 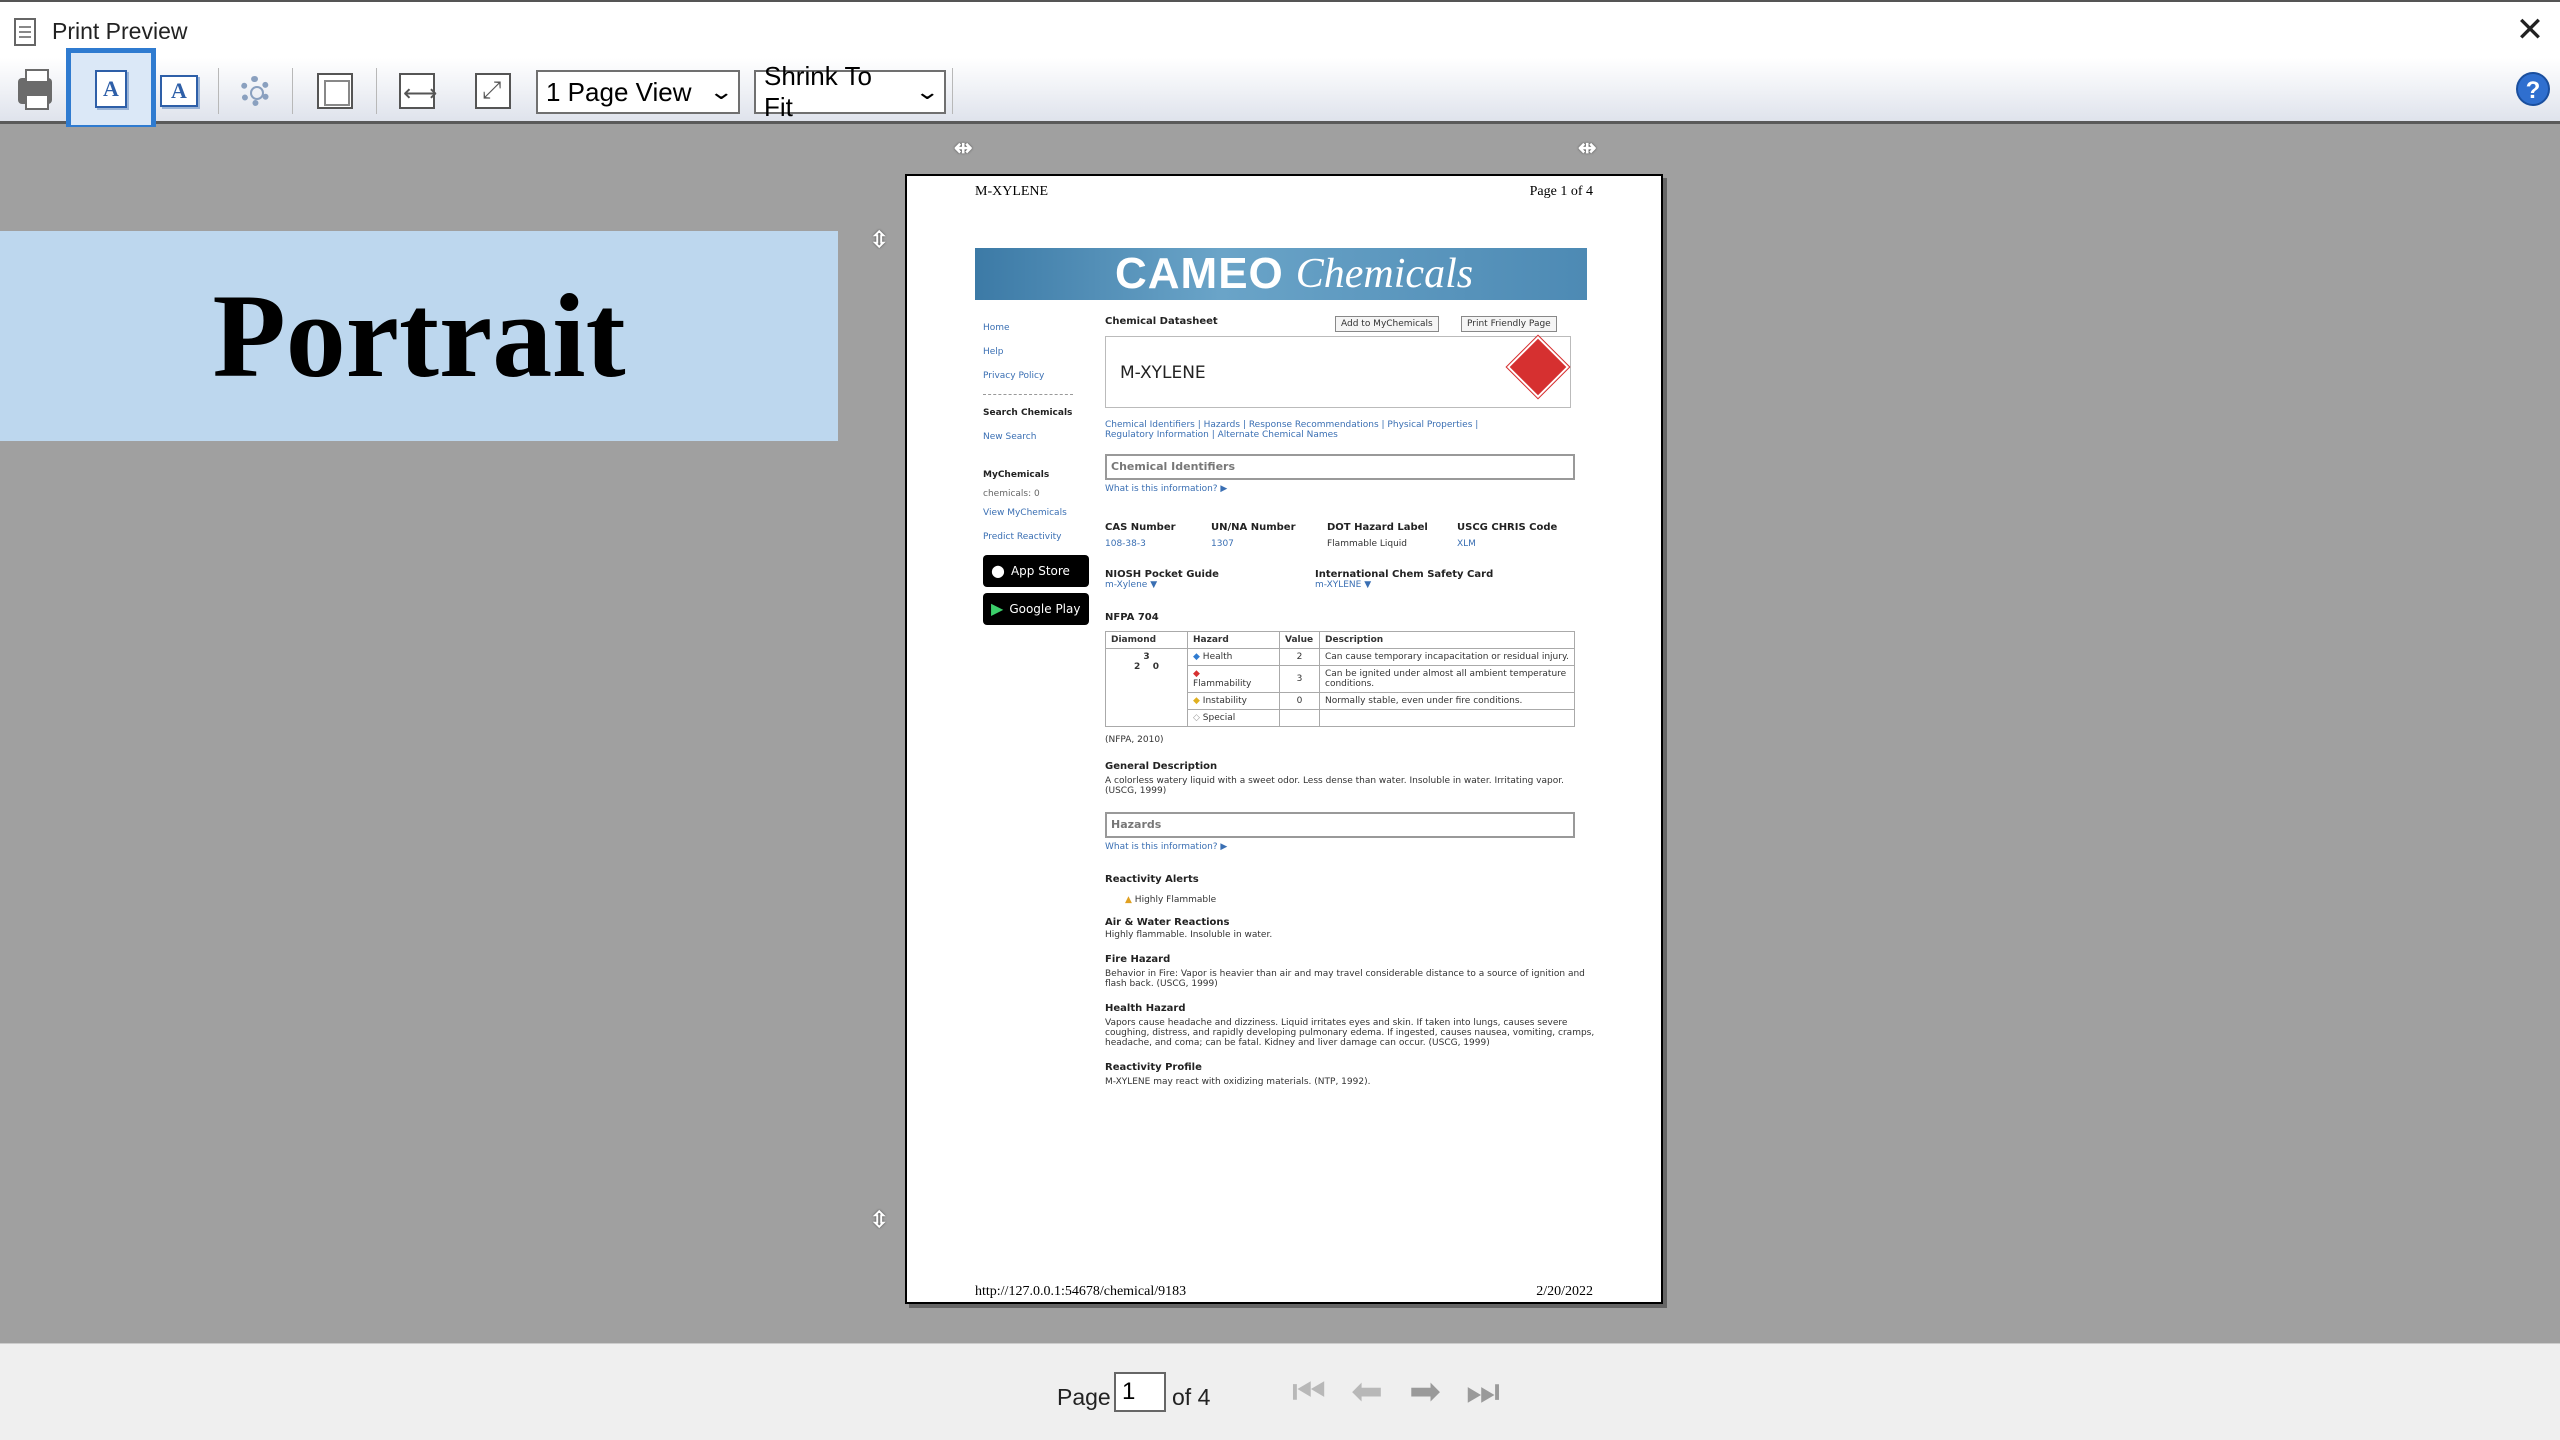 I want to click on portrait-page-icon: A, so click(x=111, y=89).